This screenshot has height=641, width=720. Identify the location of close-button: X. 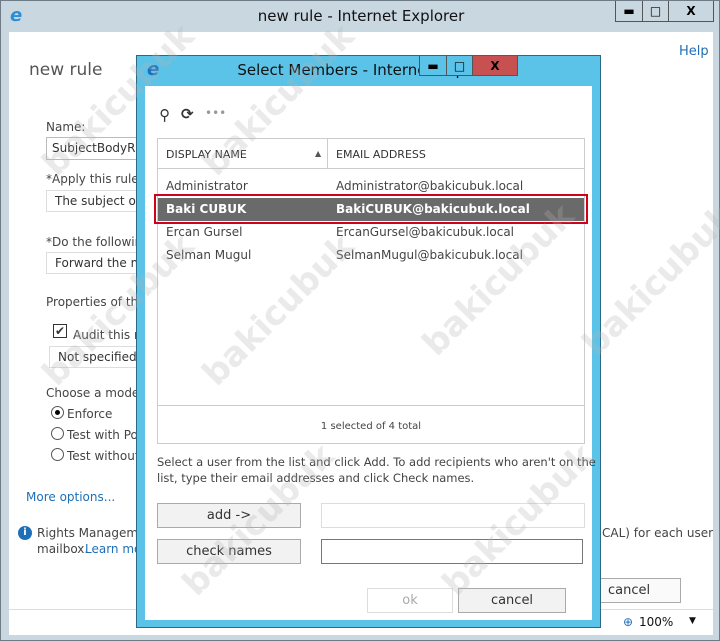
(691, 11).